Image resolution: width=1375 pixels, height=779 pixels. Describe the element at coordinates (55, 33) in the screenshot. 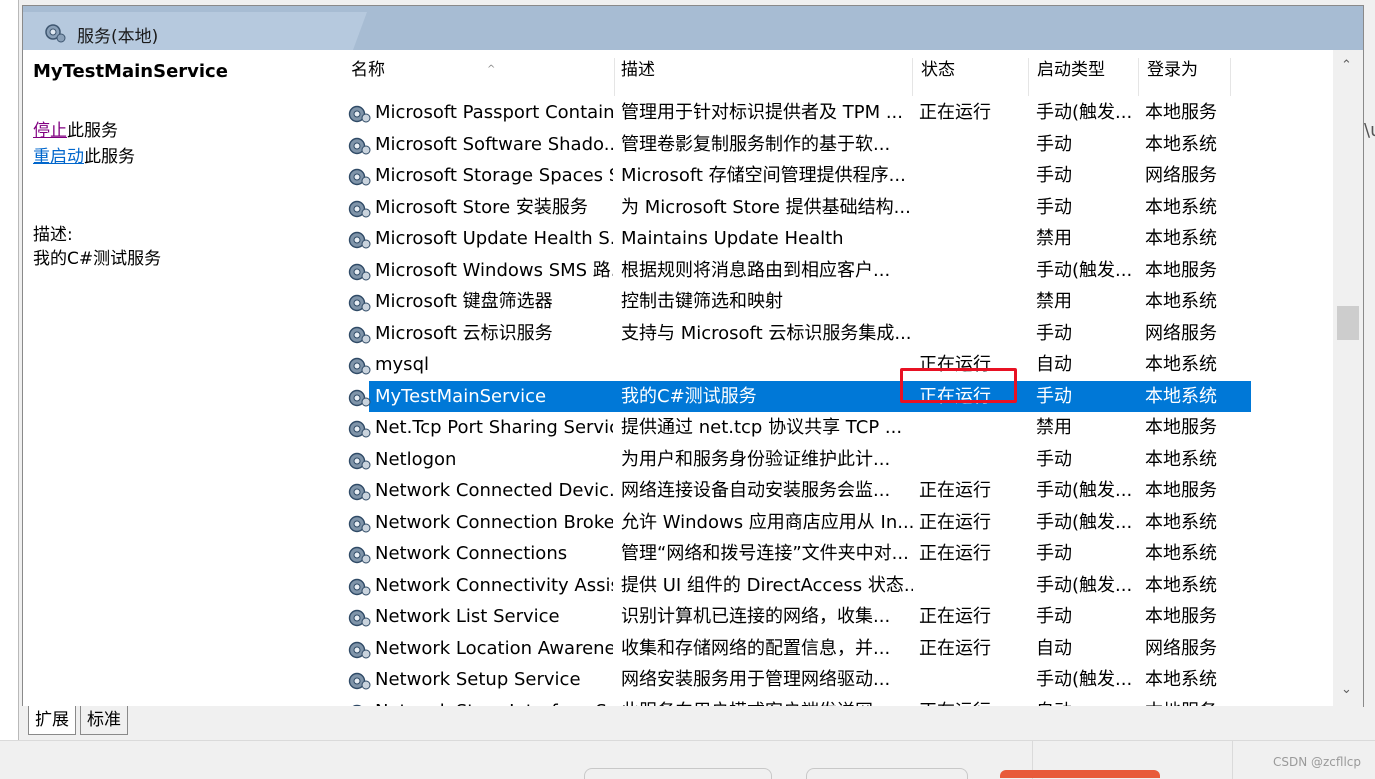

I see `services-gear-icon` at that location.